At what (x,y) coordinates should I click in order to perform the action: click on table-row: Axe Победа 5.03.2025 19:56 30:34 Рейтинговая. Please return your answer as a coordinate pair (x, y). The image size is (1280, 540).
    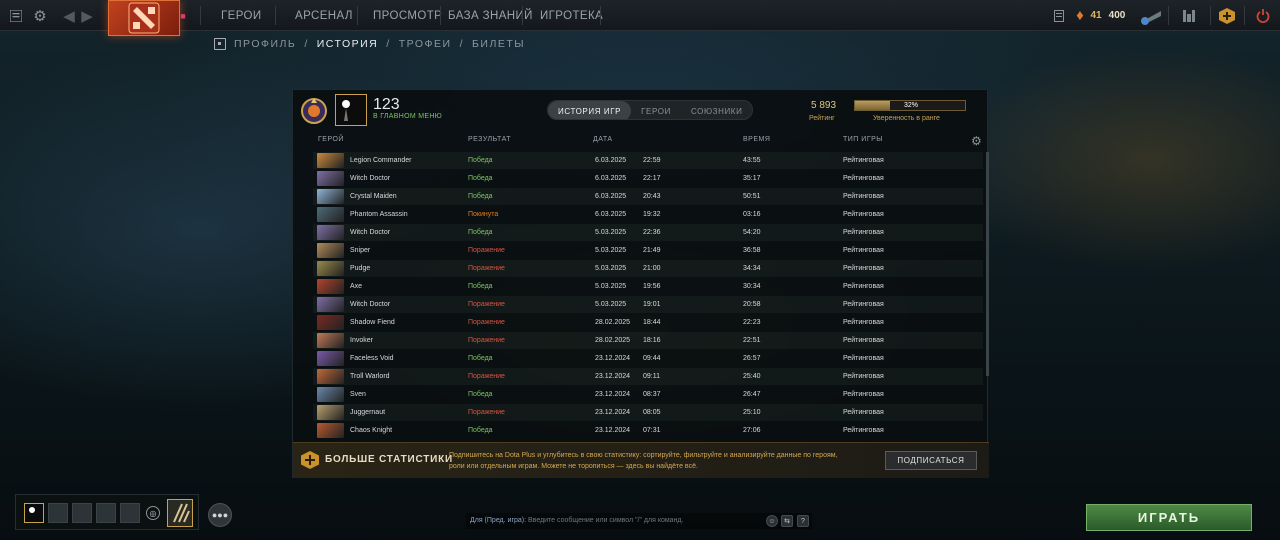
    Looking at the image, I should click on (648, 286).